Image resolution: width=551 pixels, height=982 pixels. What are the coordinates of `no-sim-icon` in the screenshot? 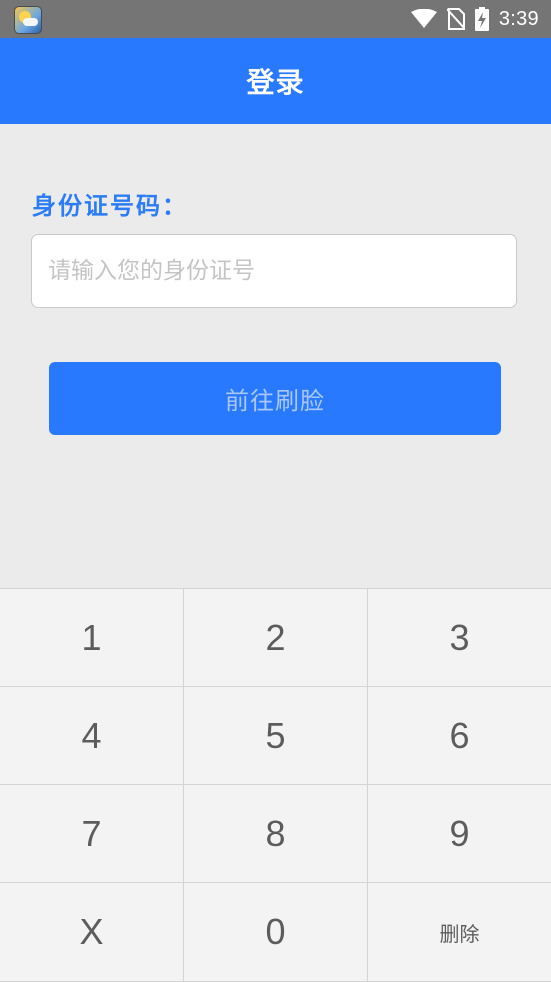 It's located at (455, 19).